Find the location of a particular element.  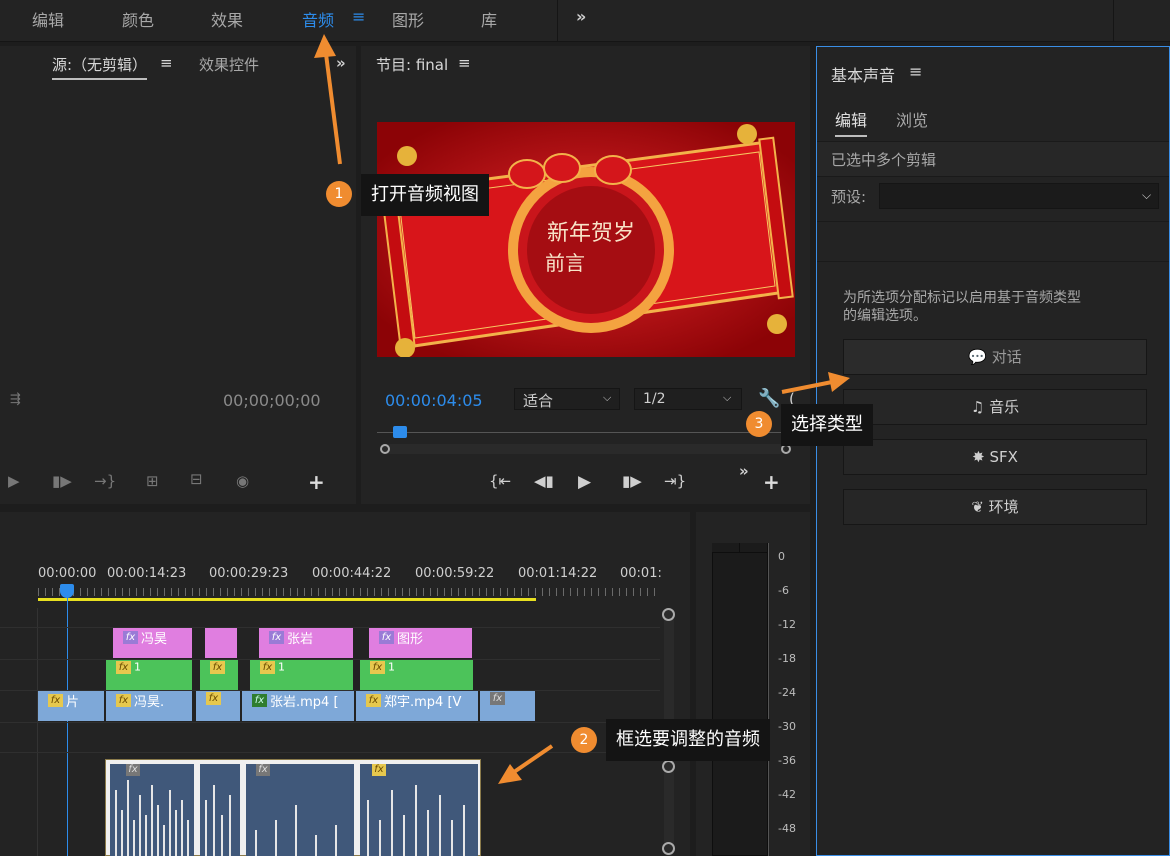

annotation-callout-1: 打开音频视图 is located at coordinates (425, 195).